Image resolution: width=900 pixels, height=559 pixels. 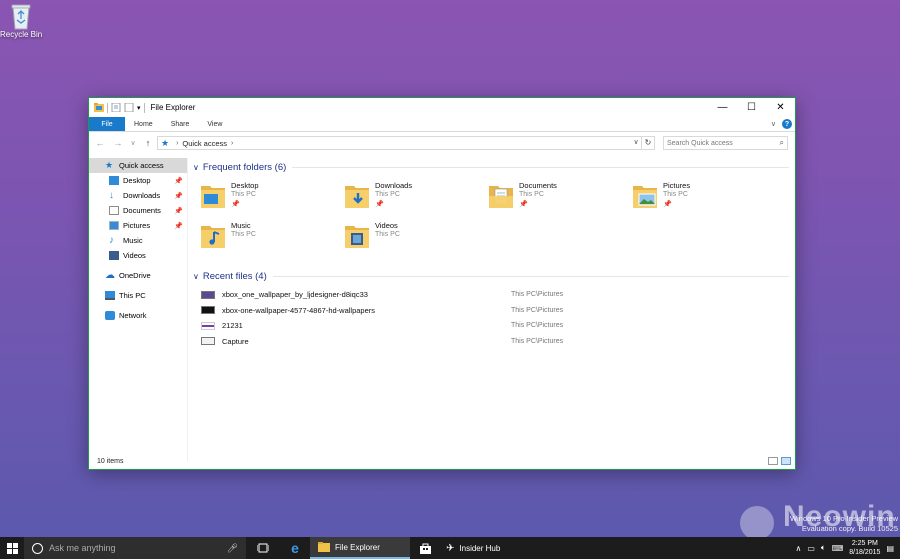 I want to click on documents-folder-icon, so click(x=501, y=197).